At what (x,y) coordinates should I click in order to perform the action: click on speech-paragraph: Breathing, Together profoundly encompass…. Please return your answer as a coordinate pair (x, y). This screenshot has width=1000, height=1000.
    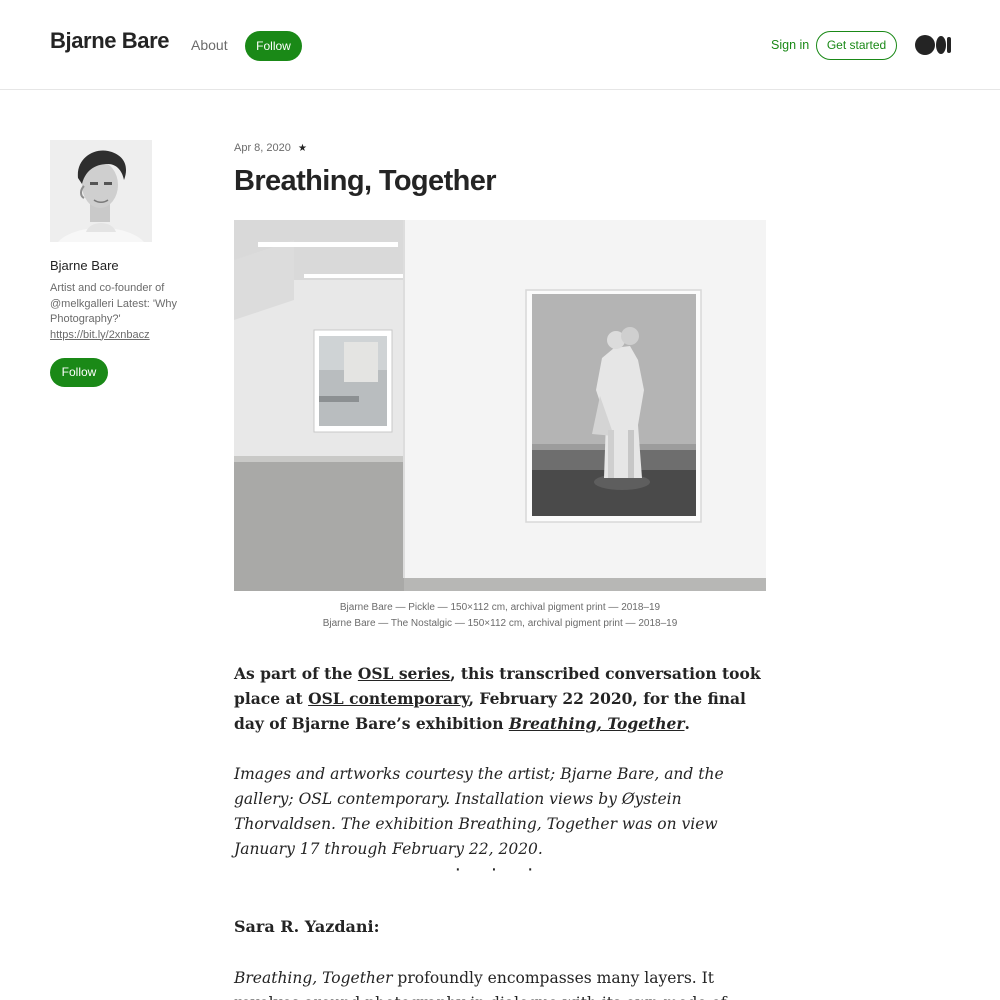
    Looking at the image, I should click on (501, 983).